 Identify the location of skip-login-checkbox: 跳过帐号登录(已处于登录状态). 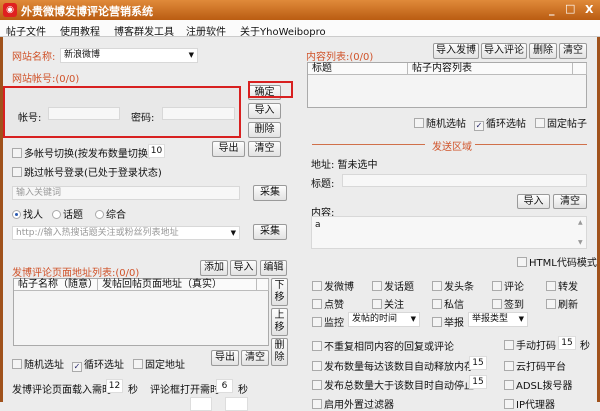
(87, 171).